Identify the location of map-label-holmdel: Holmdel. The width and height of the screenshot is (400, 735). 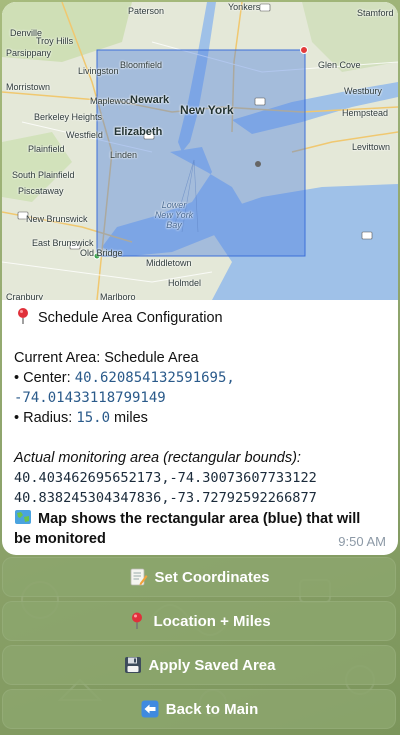
(185, 283).